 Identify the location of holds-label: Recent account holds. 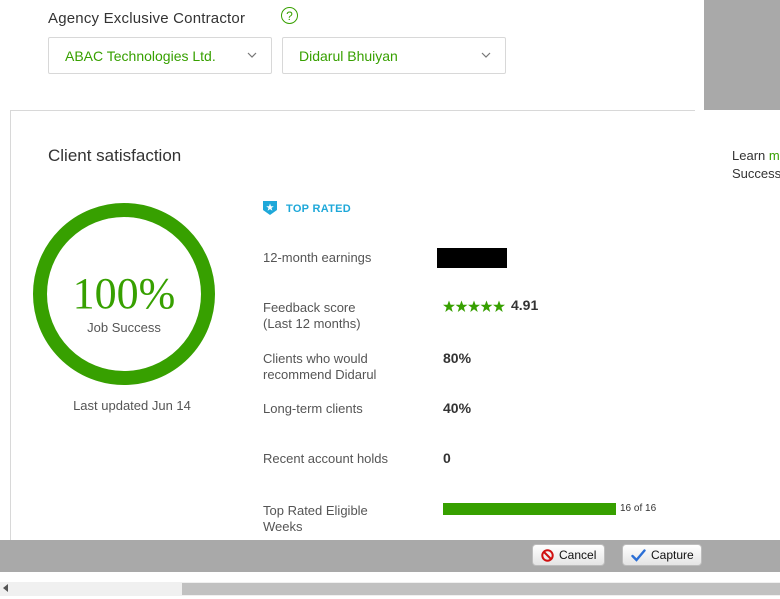
(326, 458).